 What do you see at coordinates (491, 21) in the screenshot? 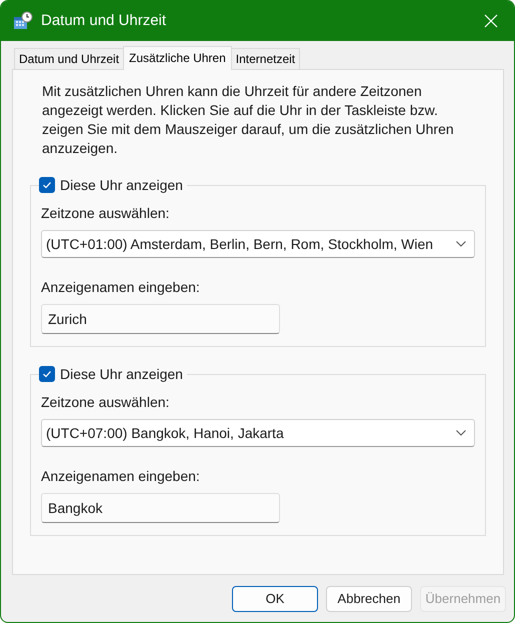
I see `close-icon` at bounding box center [491, 21].